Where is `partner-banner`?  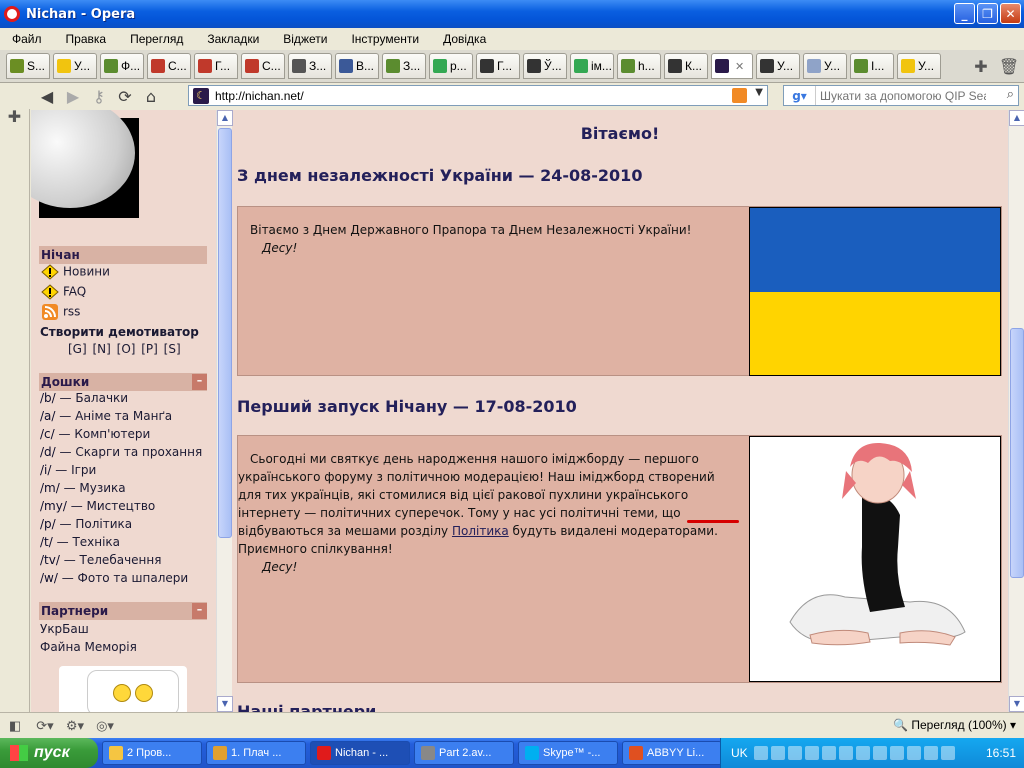 partner-banner is located at coordinates (123, 689).